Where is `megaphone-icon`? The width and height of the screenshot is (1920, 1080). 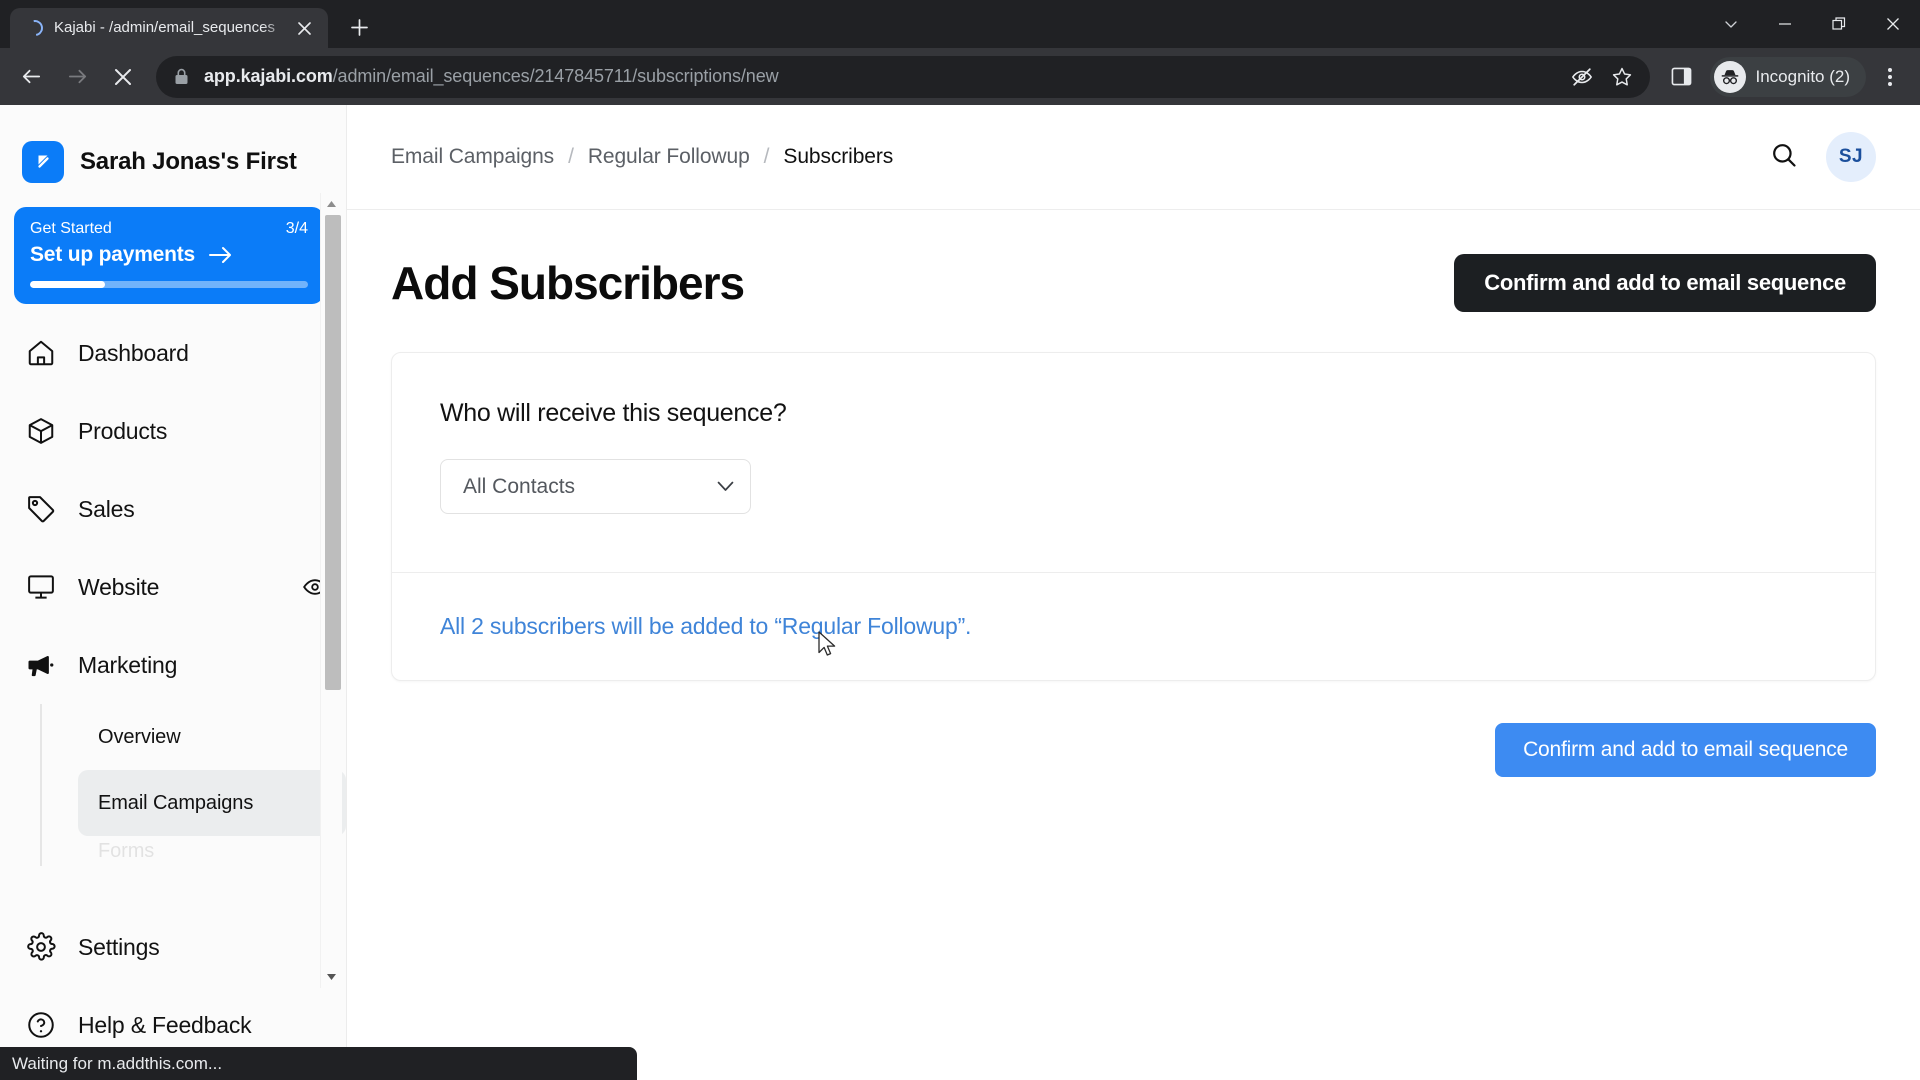
megaphone-icon is located at coordinates (41, 665).